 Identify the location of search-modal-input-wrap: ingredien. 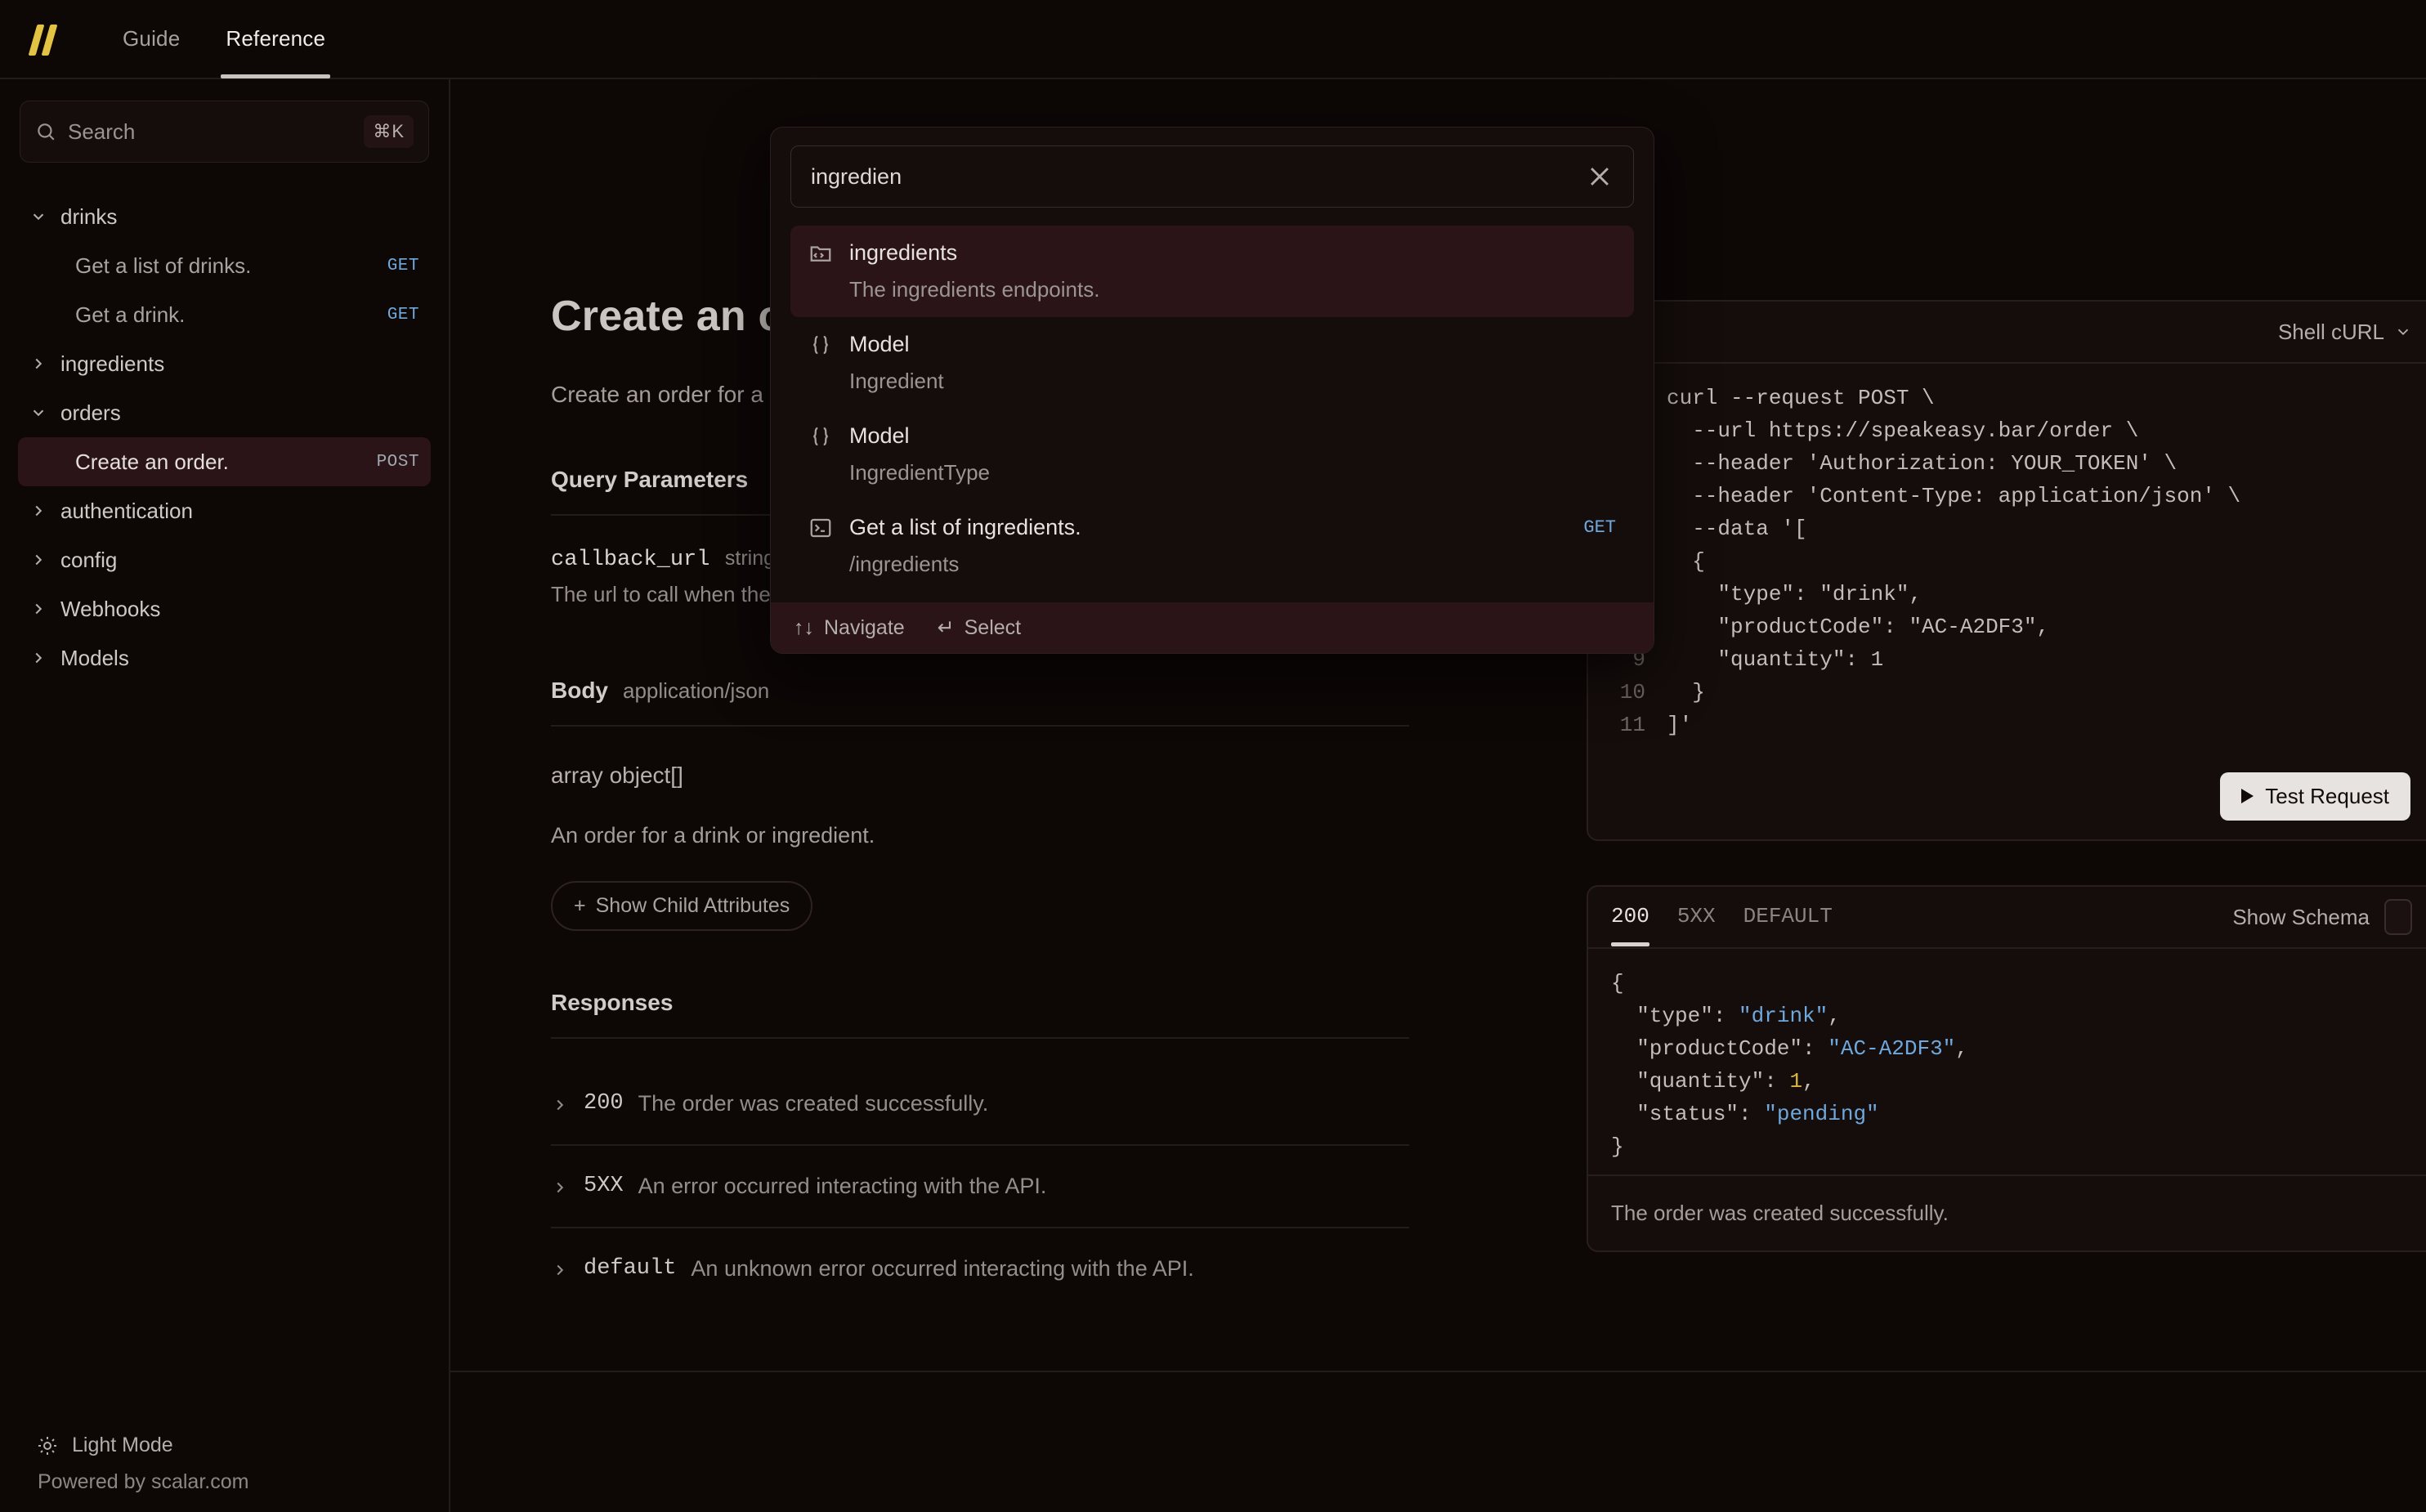
(1212, 167).